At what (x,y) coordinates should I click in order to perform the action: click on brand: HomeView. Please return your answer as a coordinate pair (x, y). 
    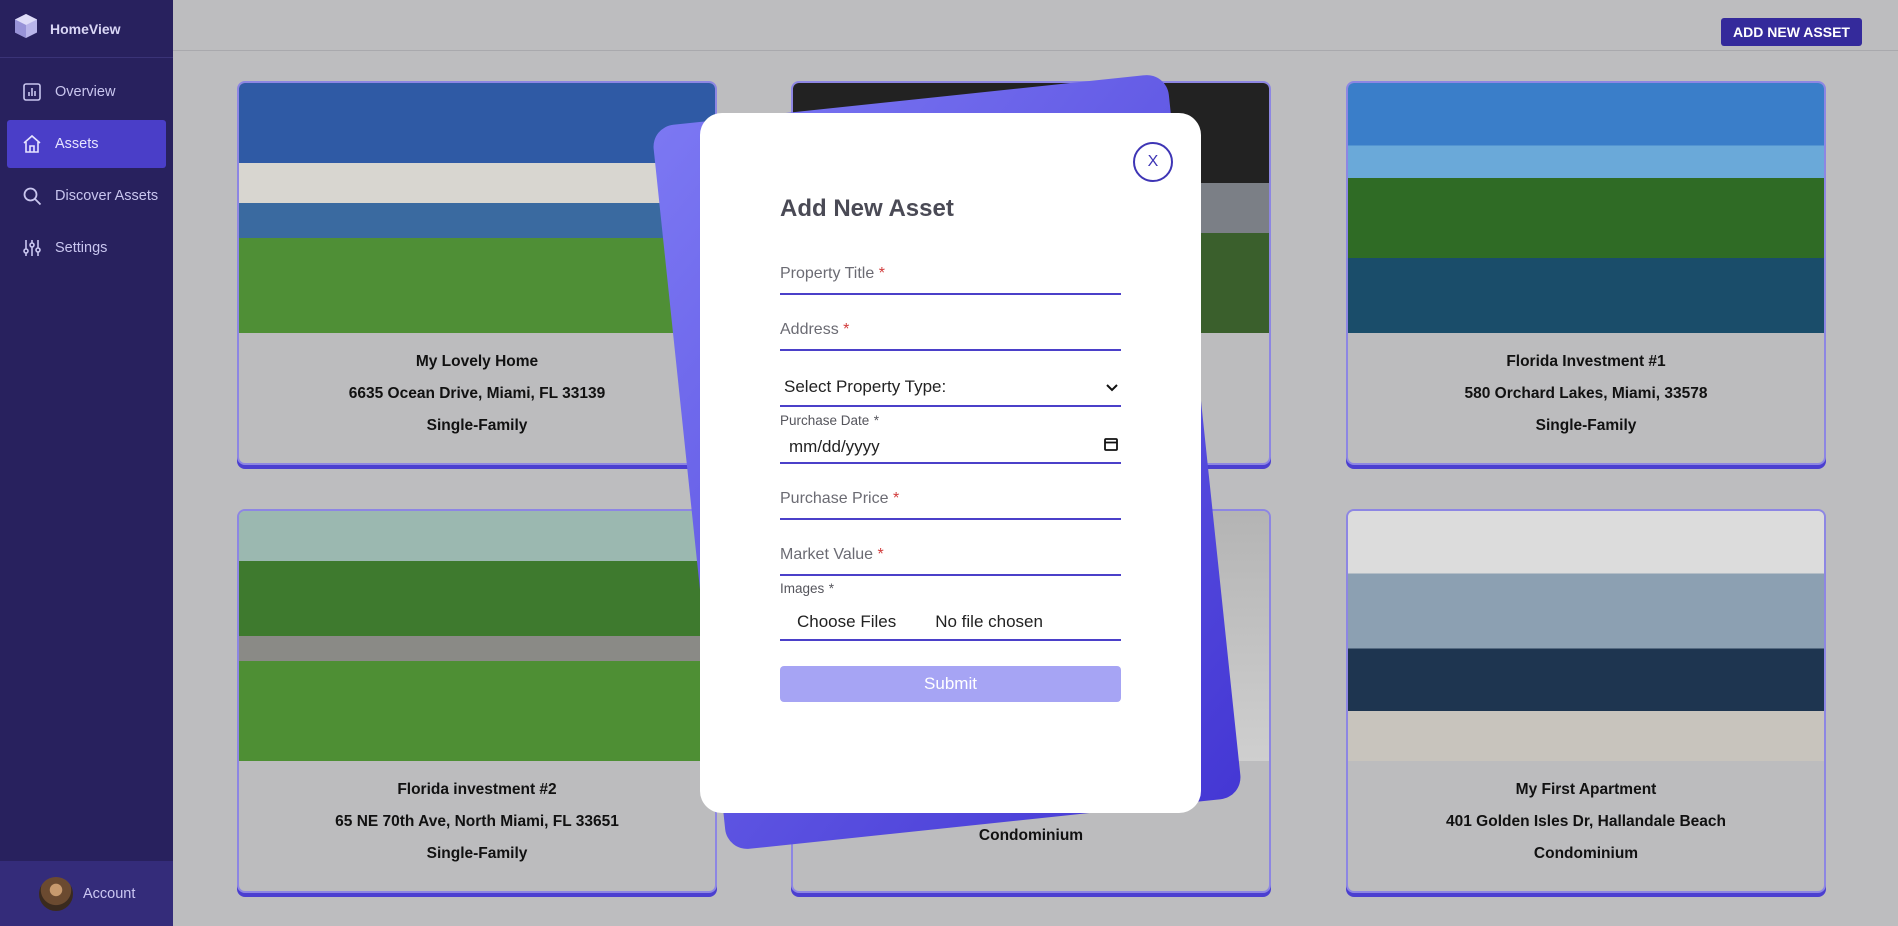
    Looking at the image, I should click on (86, 29).